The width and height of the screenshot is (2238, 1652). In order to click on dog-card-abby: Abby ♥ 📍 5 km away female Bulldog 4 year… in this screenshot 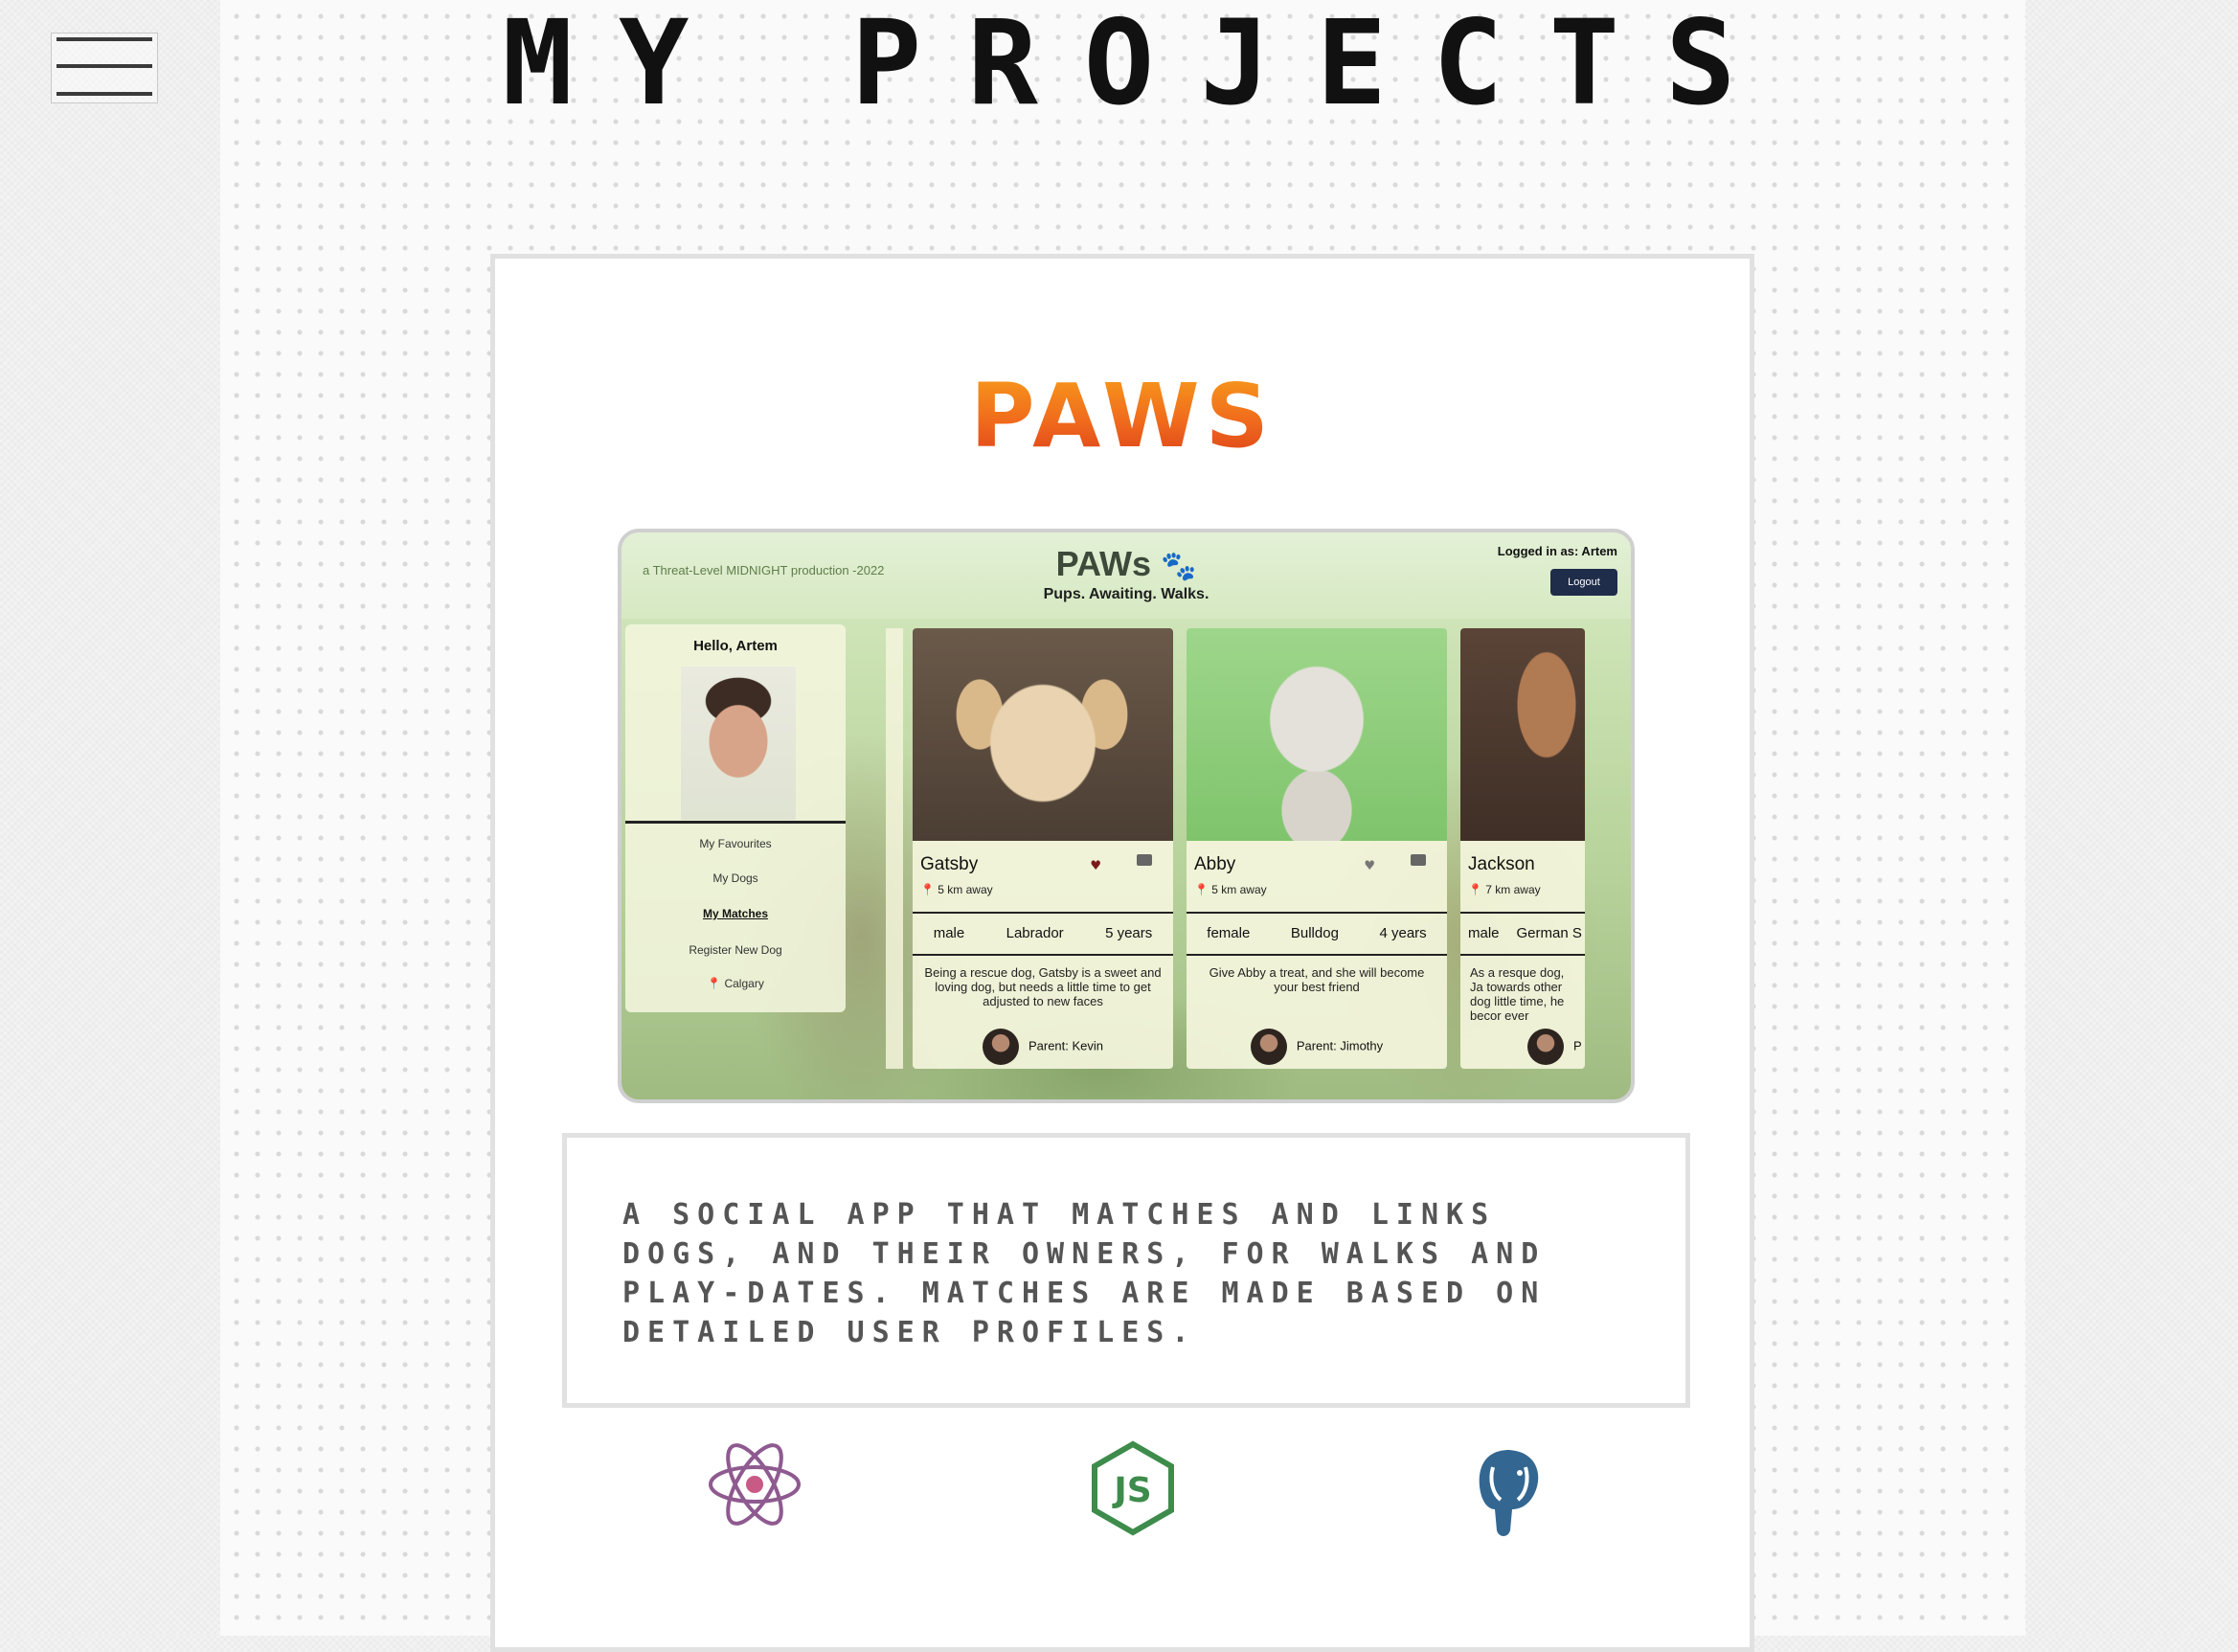, I will do `click(1317, 848)`.